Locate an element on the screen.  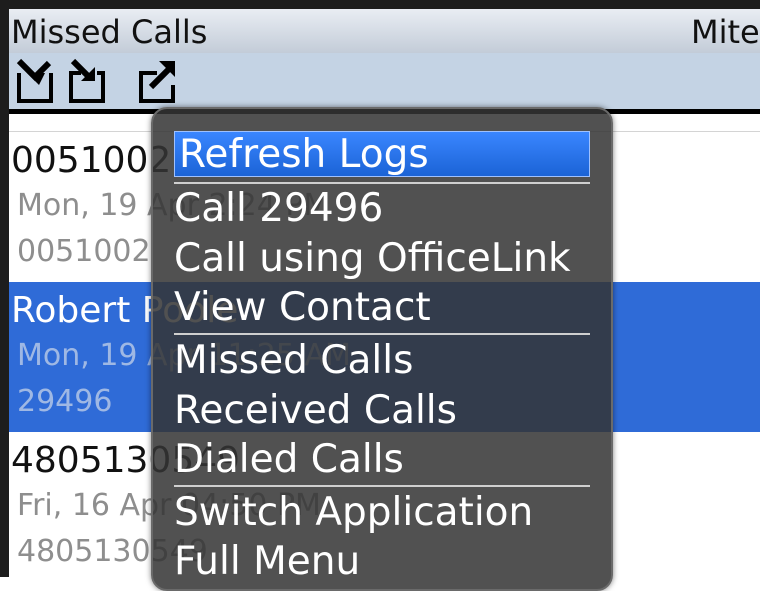
menu-item-received-calls: Received Calls is located at coordinates (315, 411).